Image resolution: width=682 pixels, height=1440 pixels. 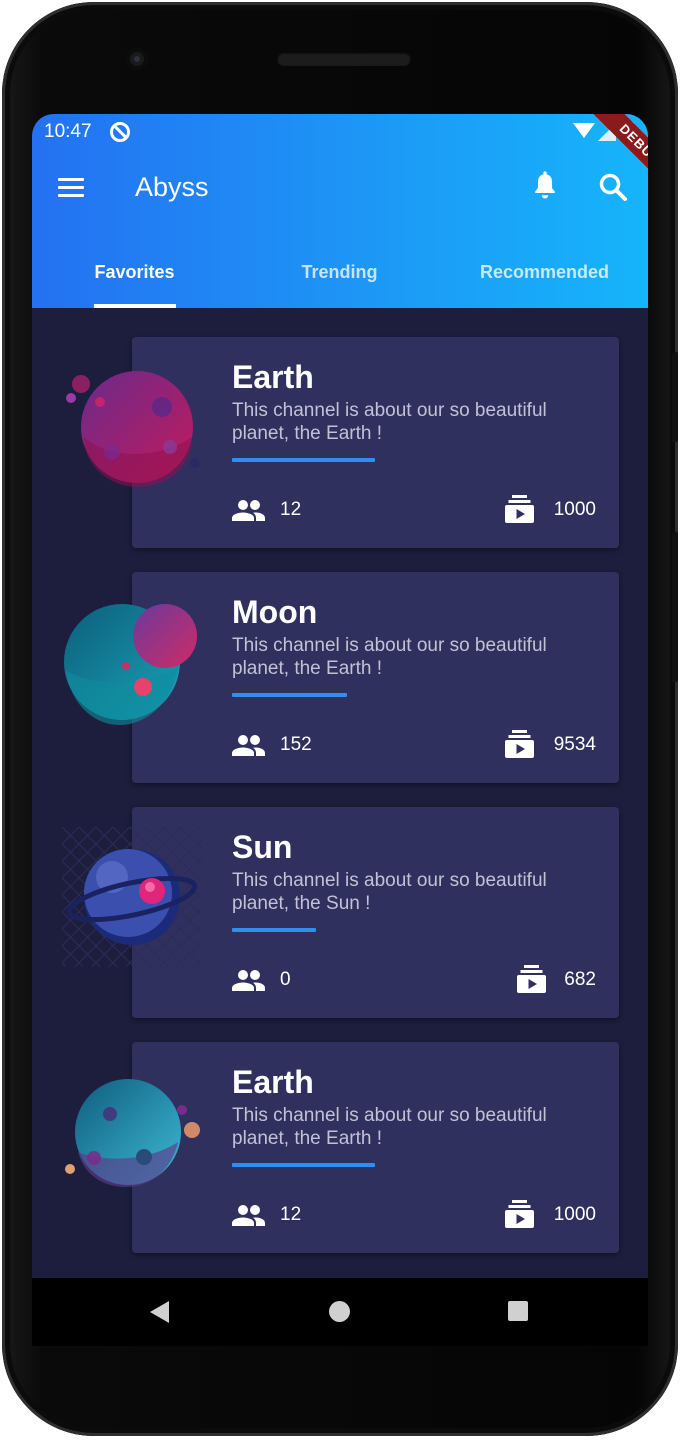 What do you see at coordinates (584, 130) in the screenshot?
I see `wifi-icon` at bounding box center [584, 130].